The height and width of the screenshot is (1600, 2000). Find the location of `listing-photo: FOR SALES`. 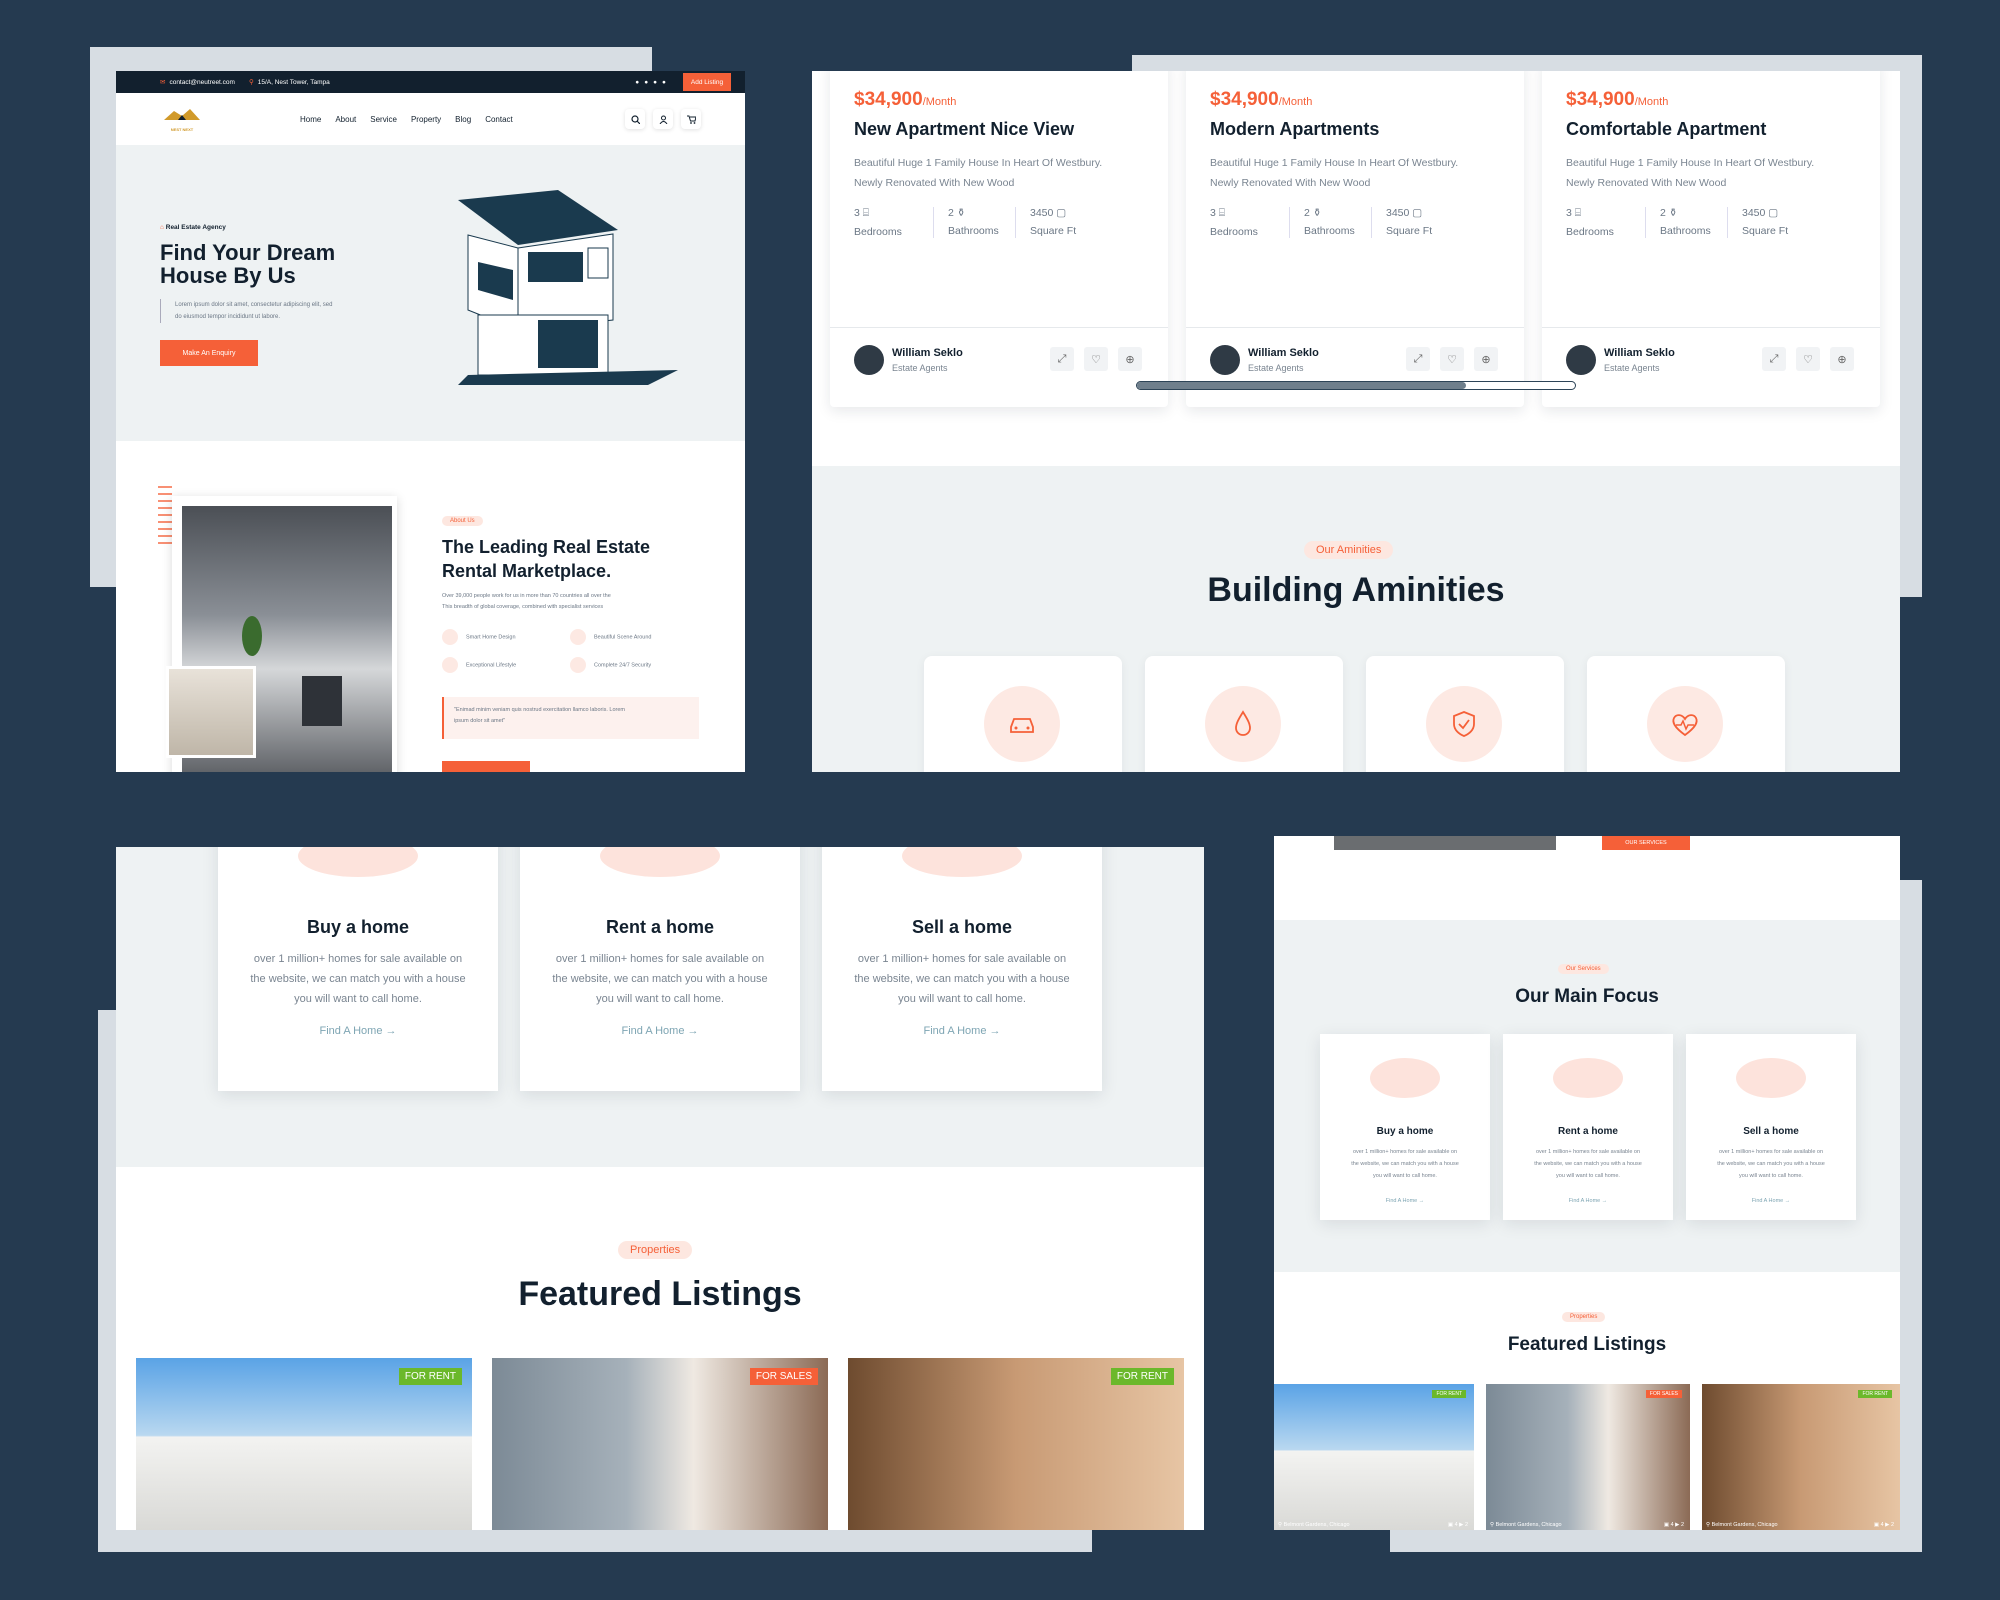

listing-photo: FOR SALES is located at coordinates (660, 1444).